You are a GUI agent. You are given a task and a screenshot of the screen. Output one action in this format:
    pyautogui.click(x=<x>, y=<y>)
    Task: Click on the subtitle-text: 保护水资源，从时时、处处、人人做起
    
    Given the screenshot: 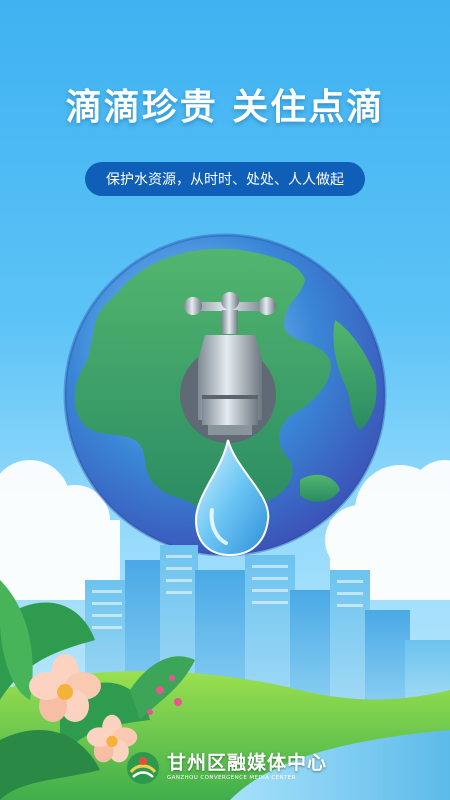 What is the action you would take?
    pyautogui.click(x=225, y=180)
    